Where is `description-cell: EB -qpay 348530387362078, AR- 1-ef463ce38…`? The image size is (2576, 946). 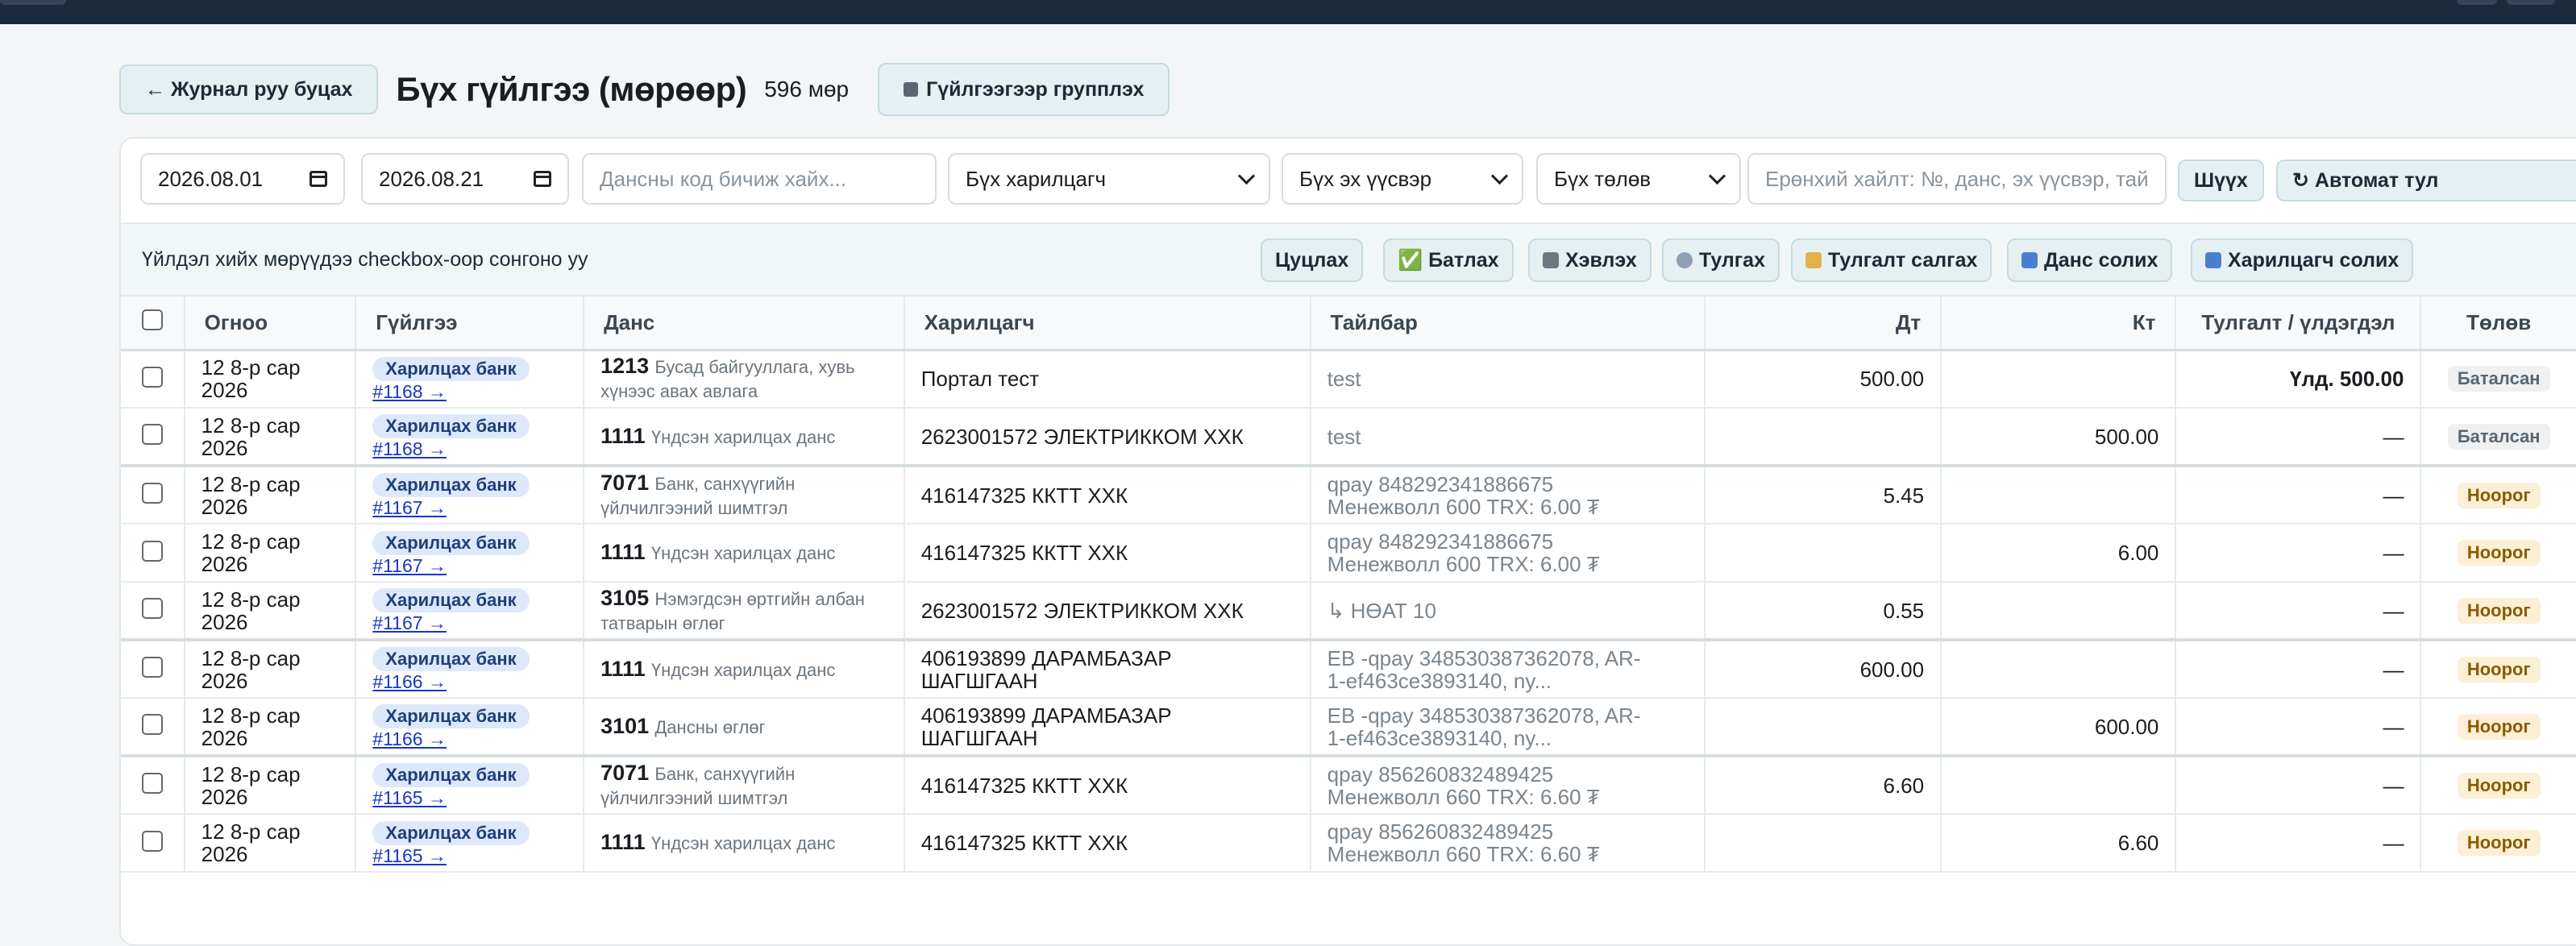 description-cell: EB -qpay 348530387362078, AR- 1-ef463ce38… is located at coordinates (1508, 669).